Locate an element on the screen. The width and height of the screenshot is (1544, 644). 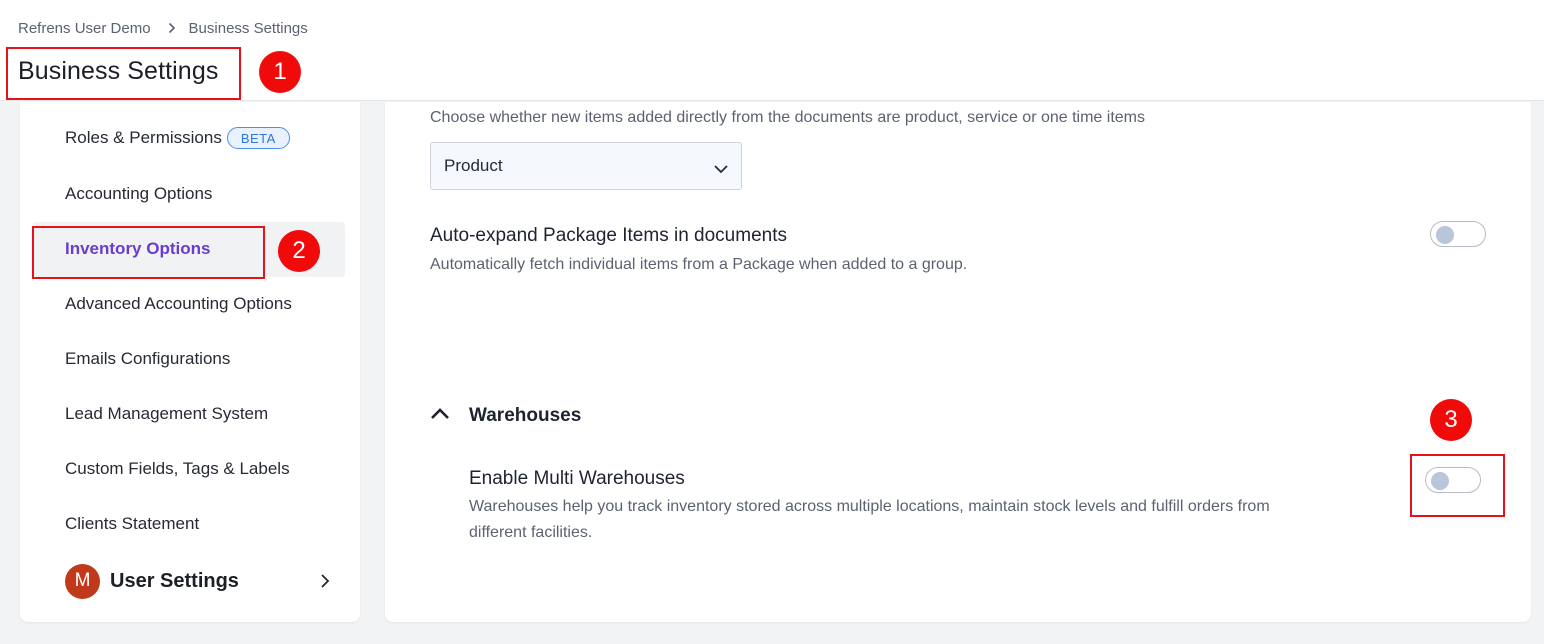
sidebar-item-emails-configurations: Emails Configurations is located at coordinates (147, 359).